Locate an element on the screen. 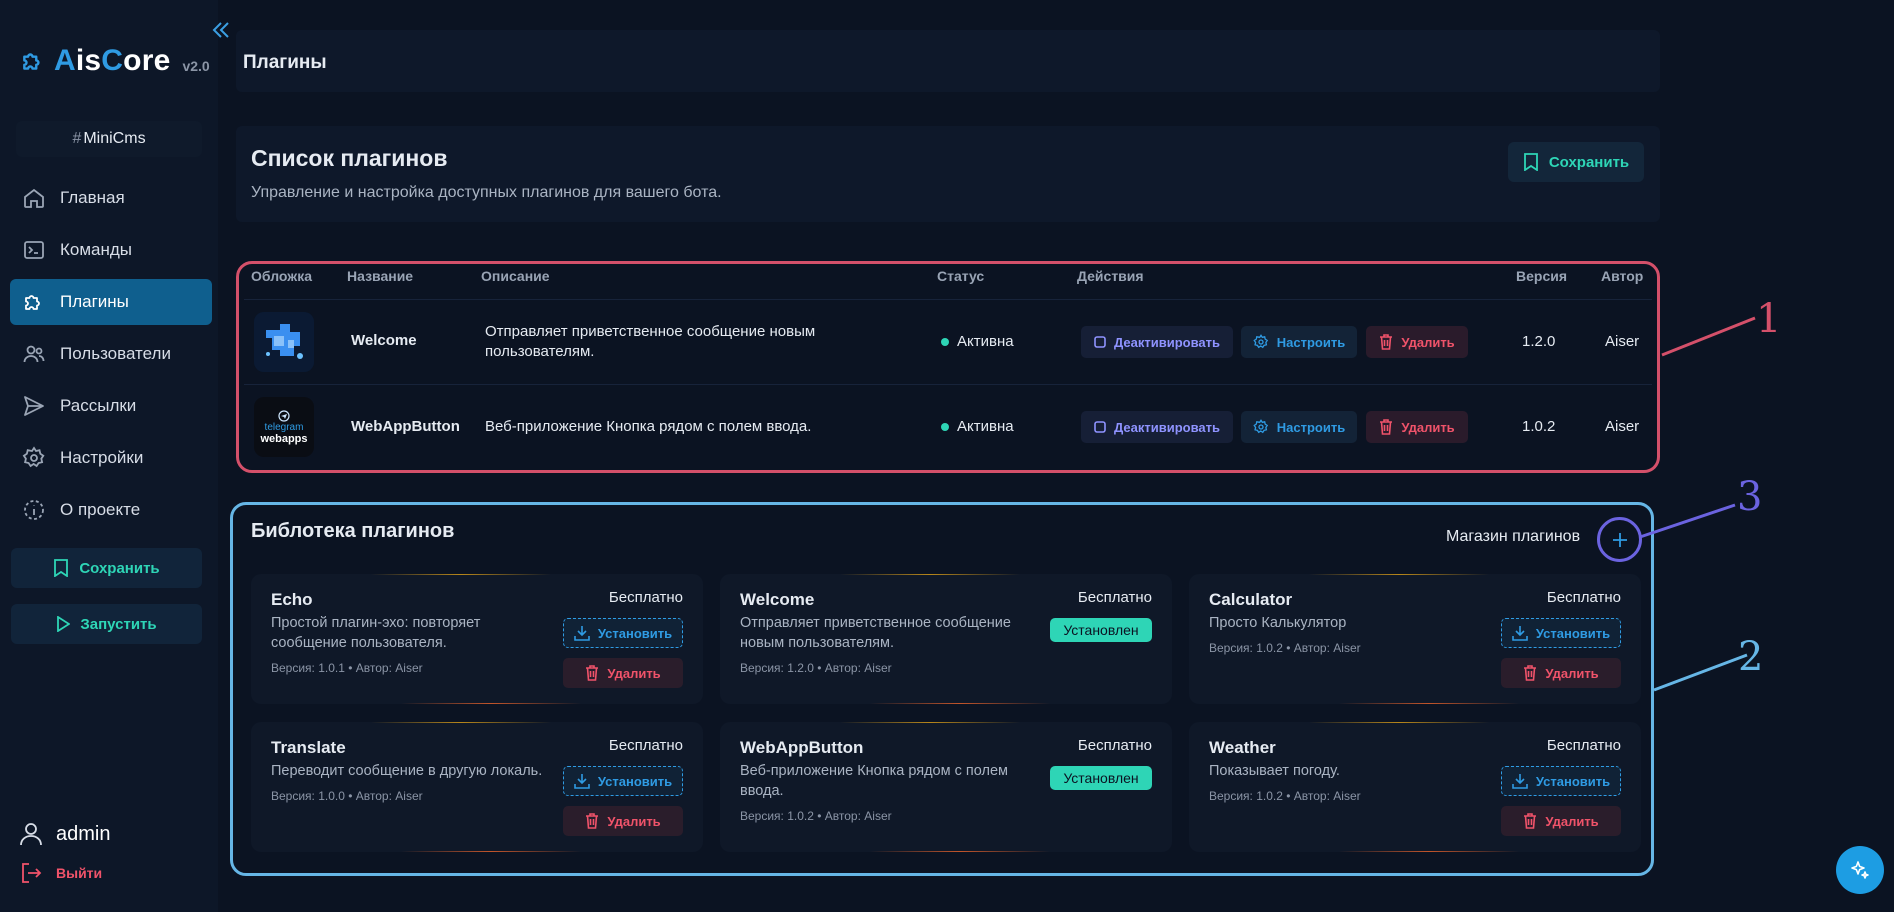 The height and width of the screenshot is (912, 1894). sparkle-icon is located at coordinates (1860, 870).